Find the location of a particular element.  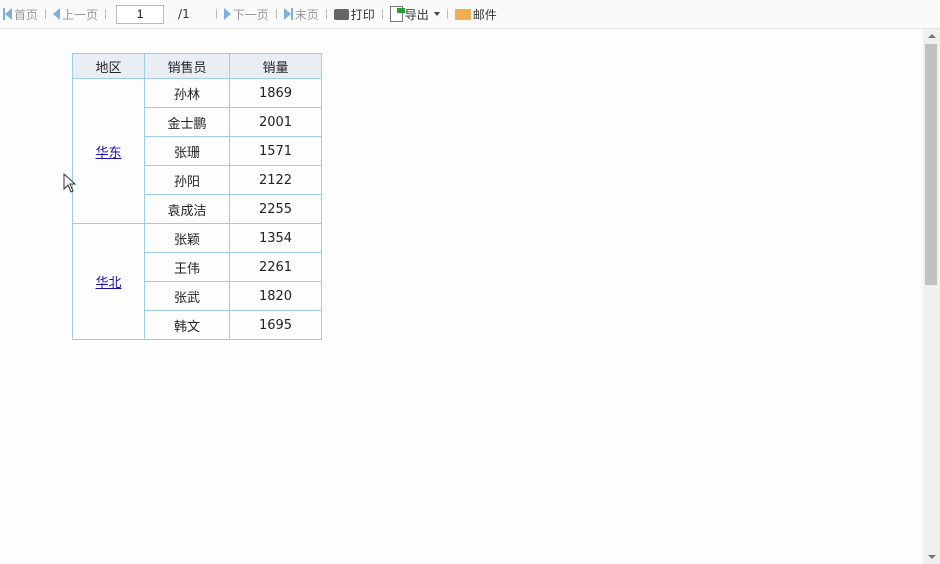

region-cell: 华东 is located at coordinates (108, 151).